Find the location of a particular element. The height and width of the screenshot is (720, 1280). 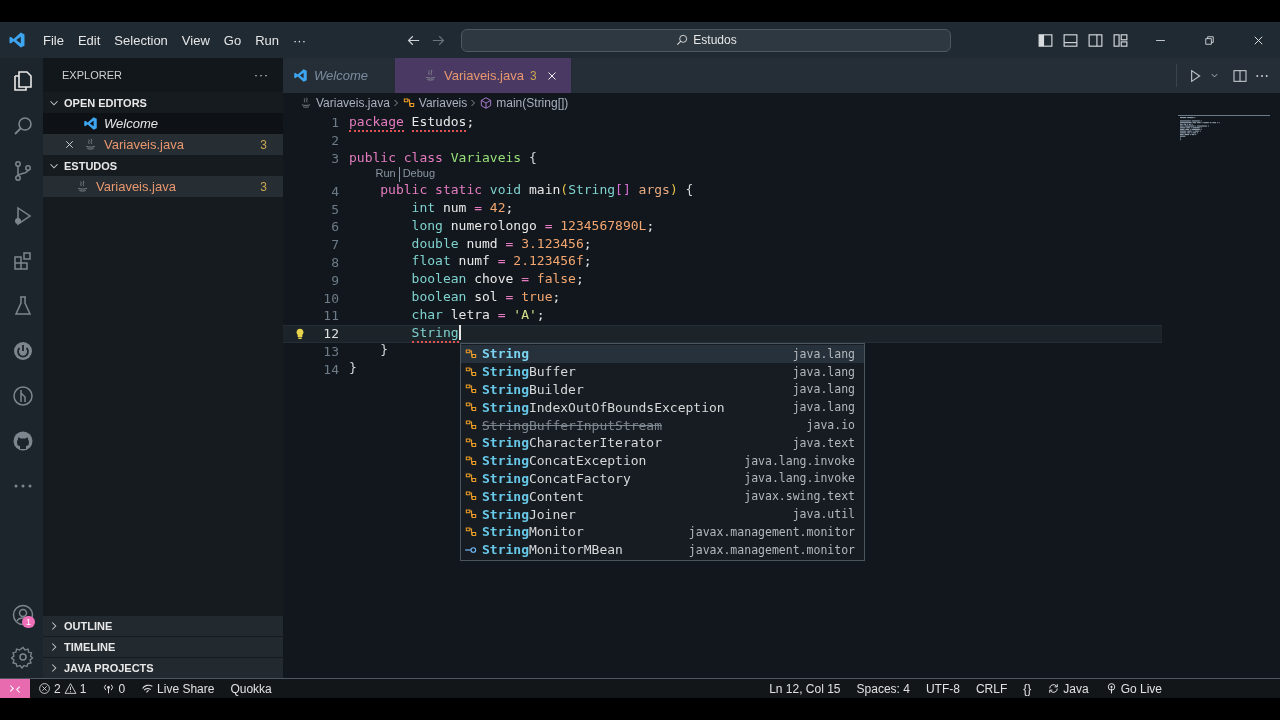

sidebar-toggle-icon is located at coordinates (1045, 40).